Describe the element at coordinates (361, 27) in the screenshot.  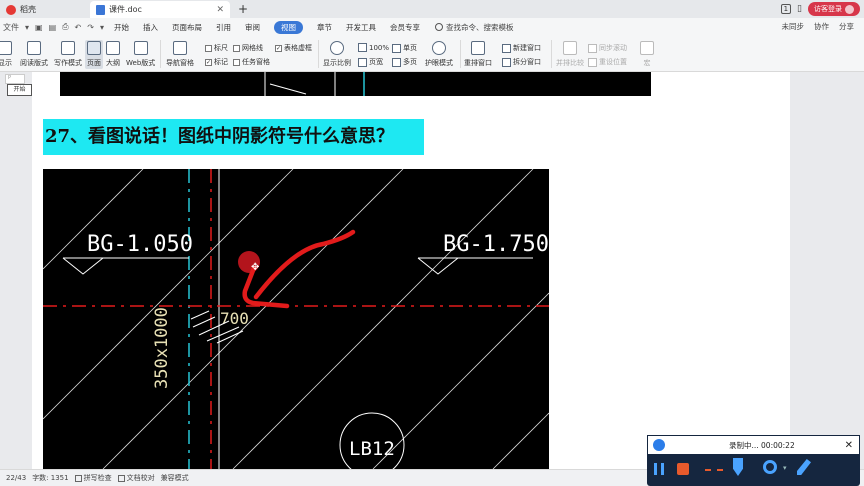
I see `menu-developer: 开发工具` at that location.